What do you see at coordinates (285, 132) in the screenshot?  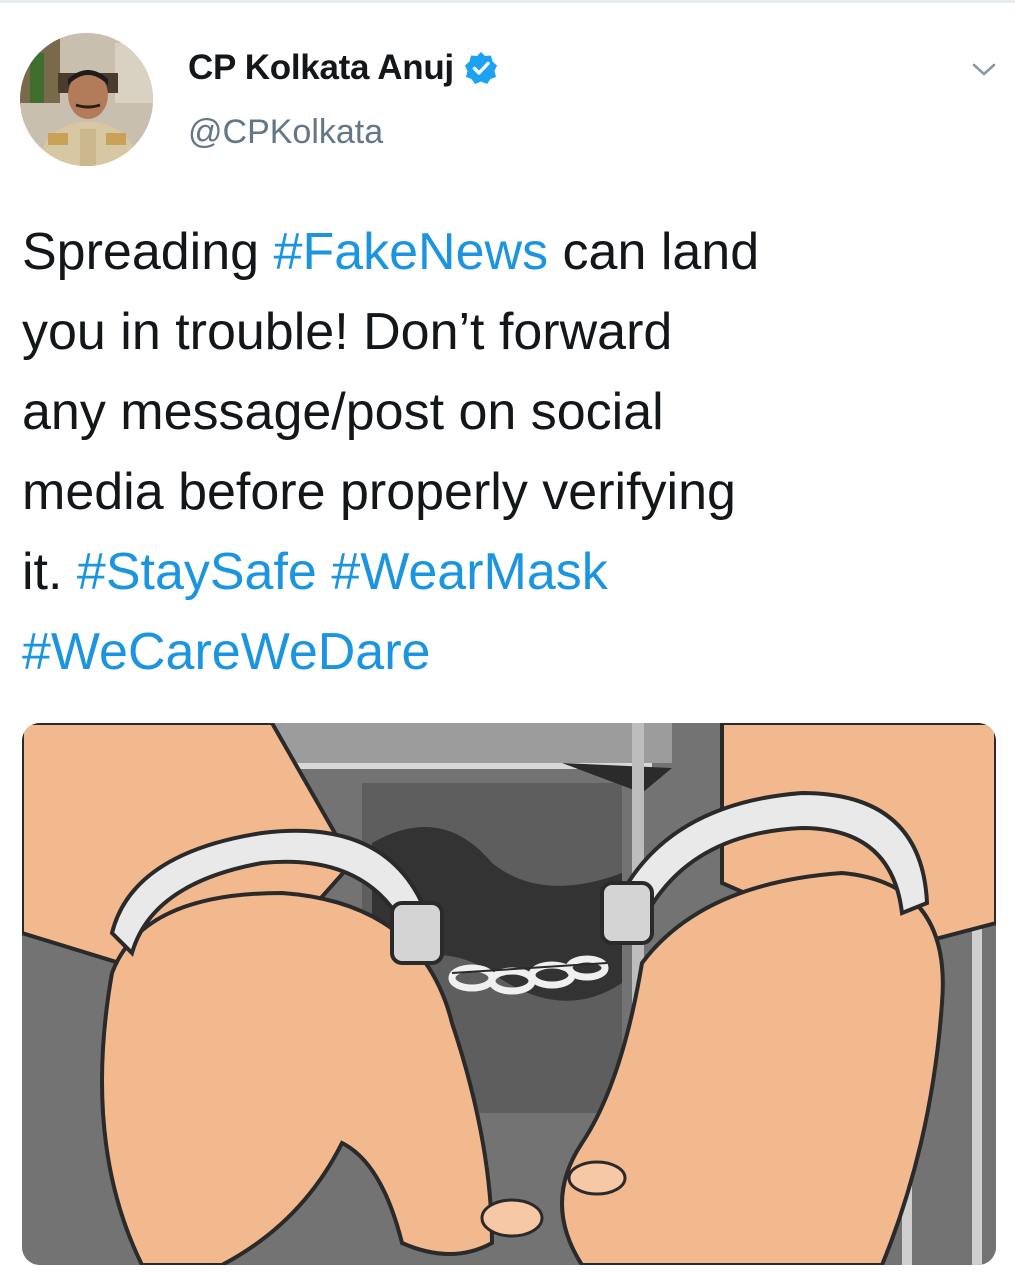 I see `author-handle: @CPKolkata` at bounding box center [285, 132].